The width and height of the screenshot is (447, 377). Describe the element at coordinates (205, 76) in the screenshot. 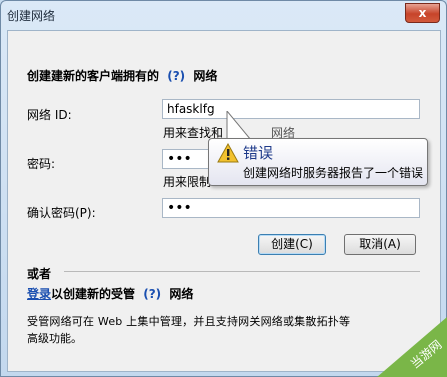

I see `heading-suffix: 网络` at that location.